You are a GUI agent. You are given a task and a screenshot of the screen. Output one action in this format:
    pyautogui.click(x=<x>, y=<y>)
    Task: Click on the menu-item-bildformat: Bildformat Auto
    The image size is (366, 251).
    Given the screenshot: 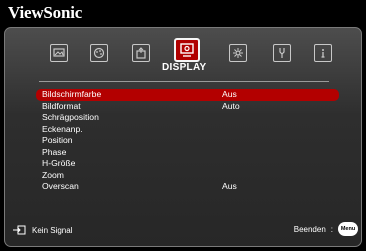 What is the action you would take?
    pyautogui.click(x=187, y=107)
    